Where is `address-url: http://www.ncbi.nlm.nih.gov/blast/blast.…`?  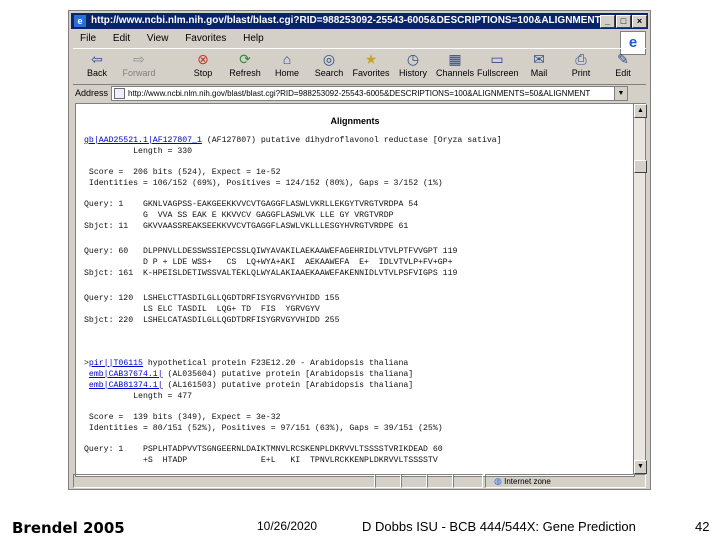 address-url: http://www.ncbi.nlm.nih.gov/blast/blast.… is located at coordinates (359, 93).